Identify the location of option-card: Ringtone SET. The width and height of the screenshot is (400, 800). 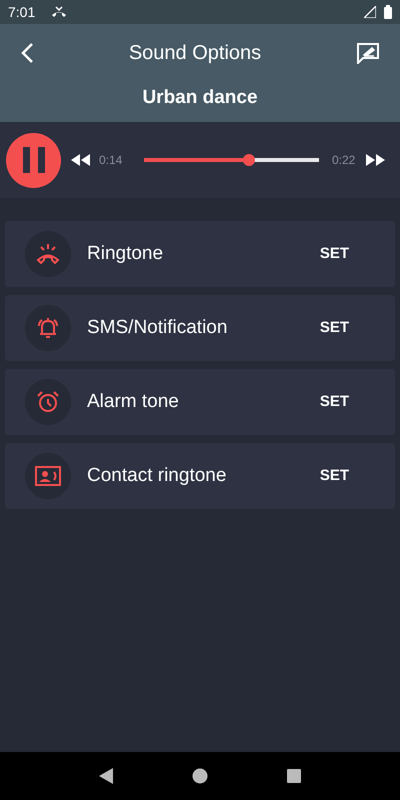
(200, 254).